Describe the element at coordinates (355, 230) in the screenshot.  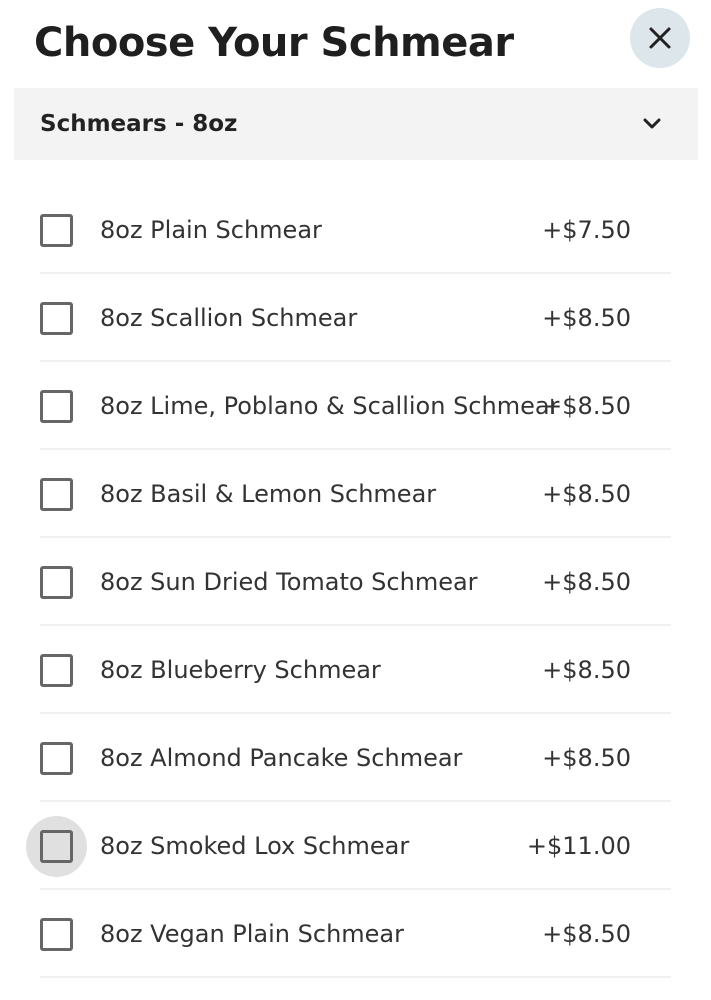
I see `list-item: 8oz Plain Schmear +$7.50` at that location.